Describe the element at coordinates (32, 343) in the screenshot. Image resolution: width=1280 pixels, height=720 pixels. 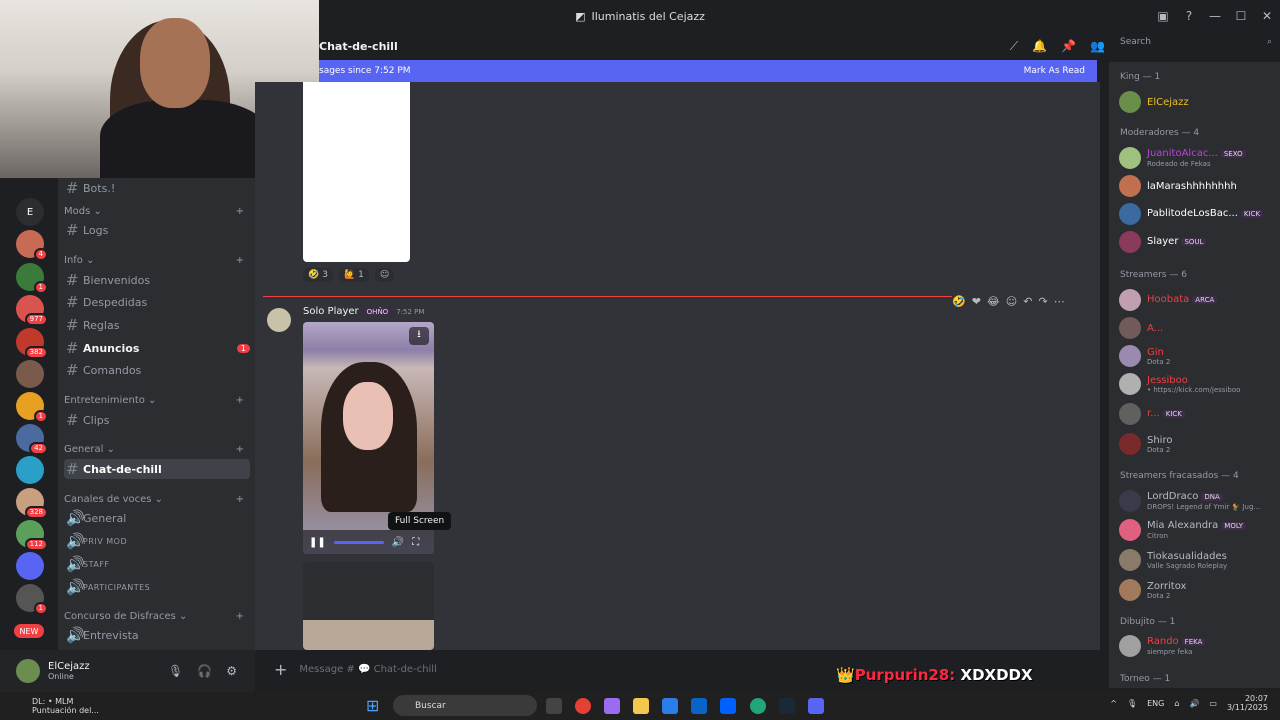
I see `server-icon: 382` at that location.